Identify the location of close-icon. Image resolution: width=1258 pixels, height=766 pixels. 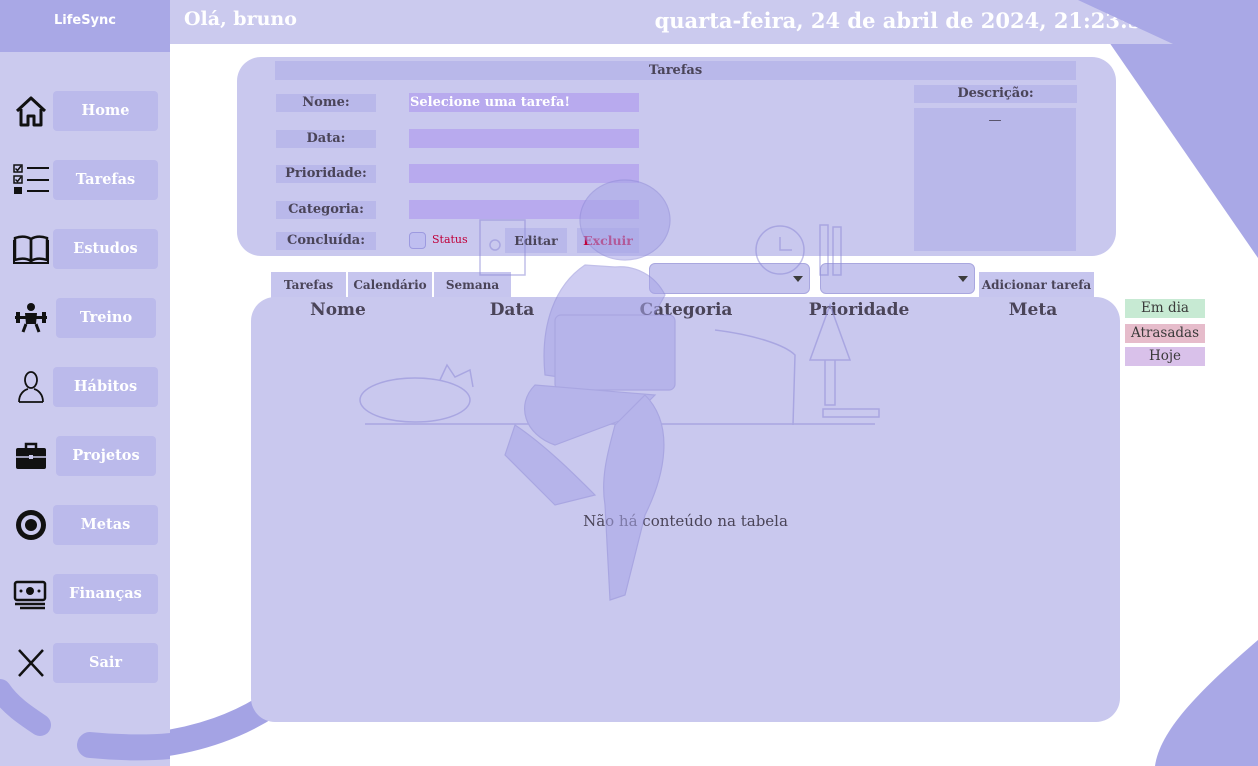
(31, 663).